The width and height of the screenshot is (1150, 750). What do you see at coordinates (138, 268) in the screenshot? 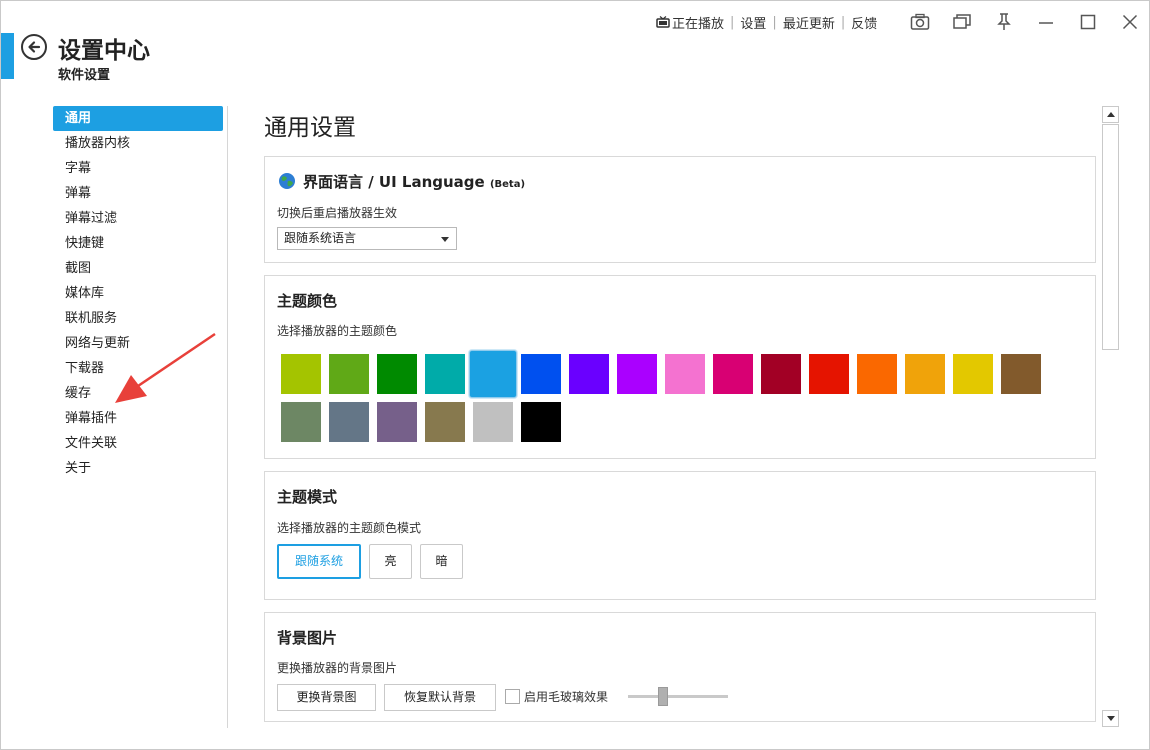
I see `sidebar-item-screenshot: 截图` at bounding box center [138, 268].